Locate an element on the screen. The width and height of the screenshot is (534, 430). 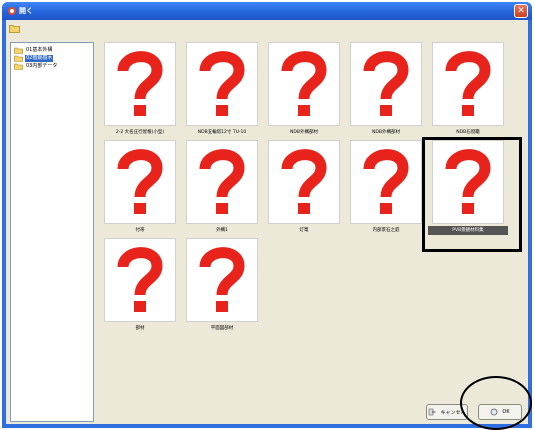
thumbnail-item: 2-2 大名庄行屋根(小型) is located at coordinates (140, 90).